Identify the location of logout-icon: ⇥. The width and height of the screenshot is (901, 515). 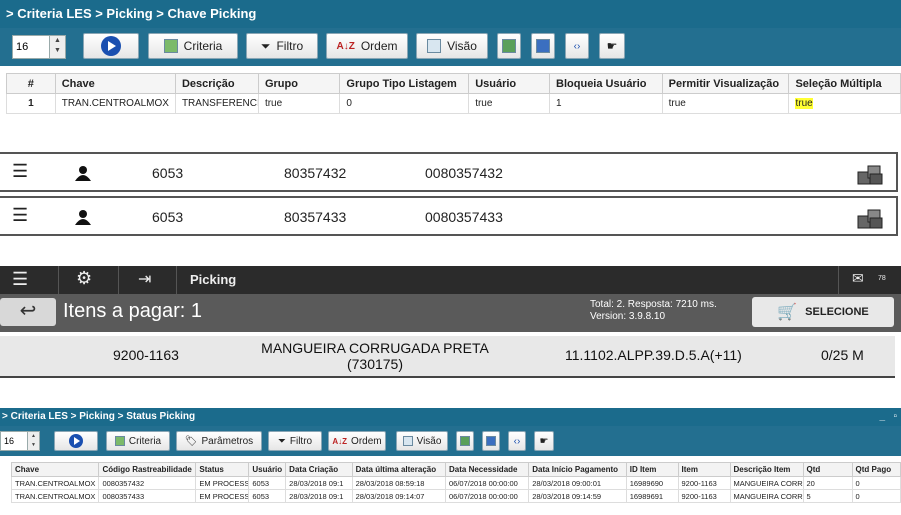
(144, 279).